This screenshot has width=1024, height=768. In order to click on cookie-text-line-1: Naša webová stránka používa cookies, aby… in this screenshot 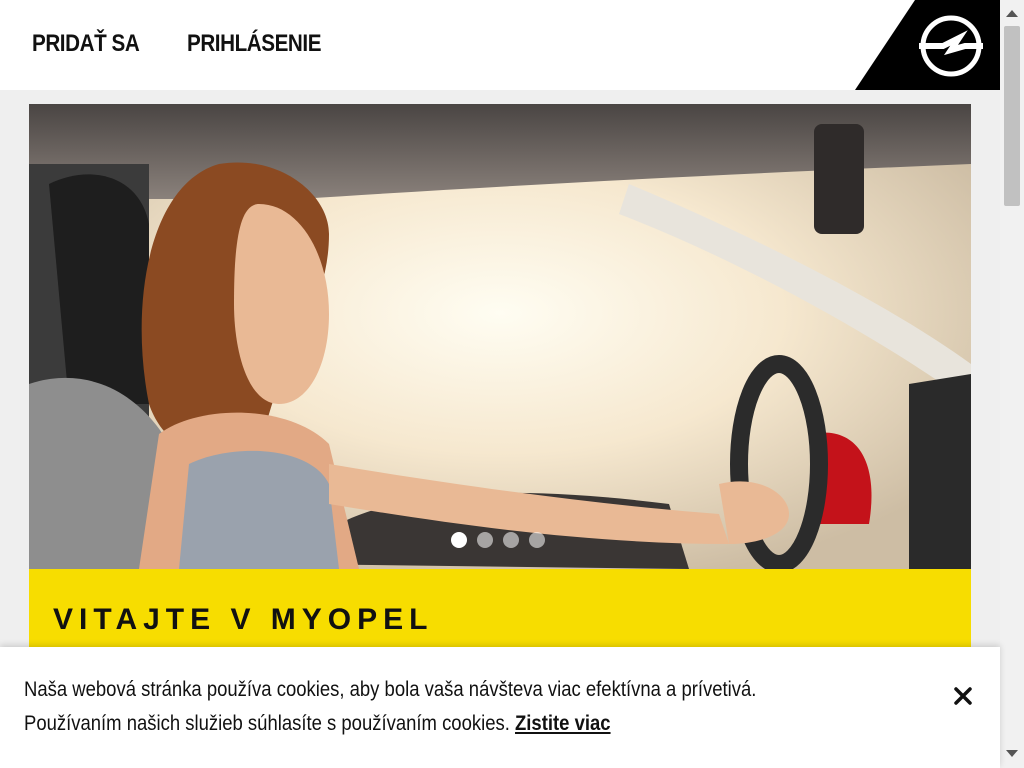, I will do `click(390, 689)`.